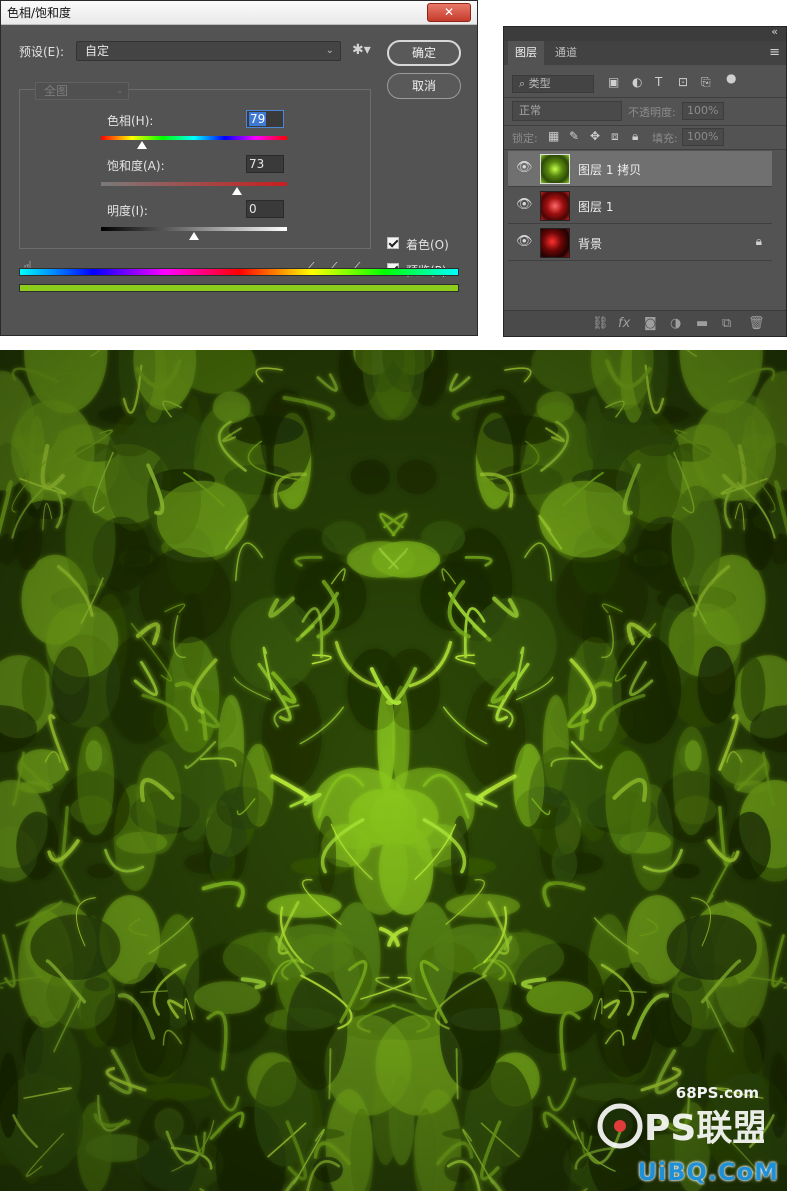  Describe the element at coordinates (427, 245) in the screenshot. I see `colorize-label: 着色(O)` at that location.